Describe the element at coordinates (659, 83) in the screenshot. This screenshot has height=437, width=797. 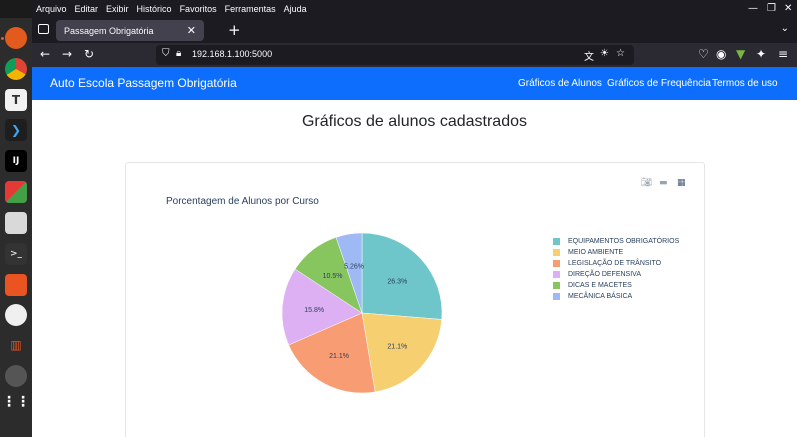
I see `nav-graficos-frequencia: Gráficos de Frequência` at that location.